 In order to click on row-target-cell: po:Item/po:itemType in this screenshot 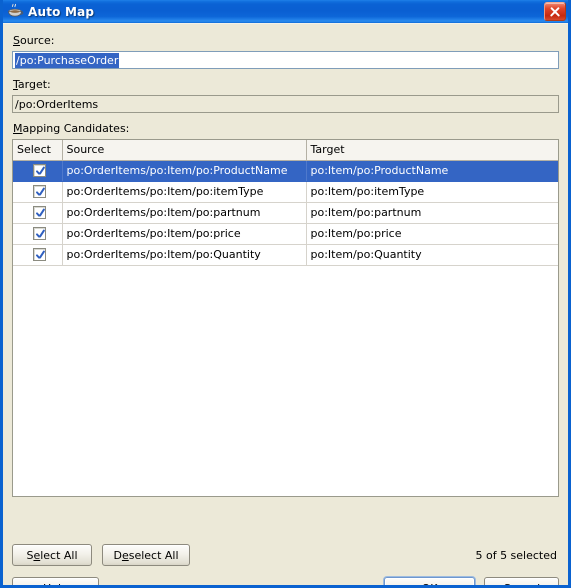, I will do `click(432, 192)`.